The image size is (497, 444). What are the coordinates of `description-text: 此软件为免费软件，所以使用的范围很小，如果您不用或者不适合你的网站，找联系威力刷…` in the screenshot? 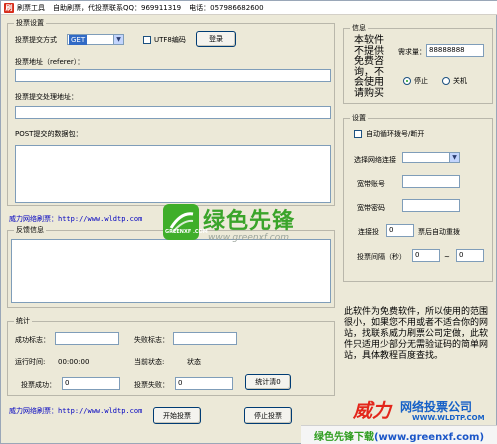 It's located at (416, 334).